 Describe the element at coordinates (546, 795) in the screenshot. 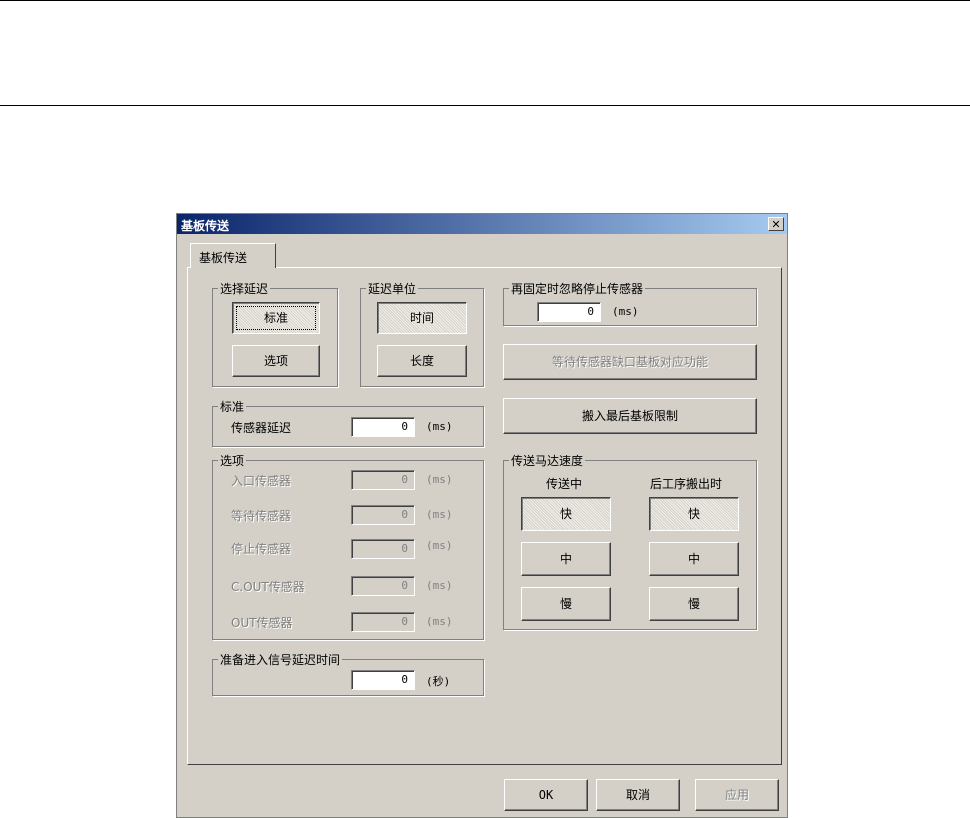

I see `ok-button: OK` at that location.